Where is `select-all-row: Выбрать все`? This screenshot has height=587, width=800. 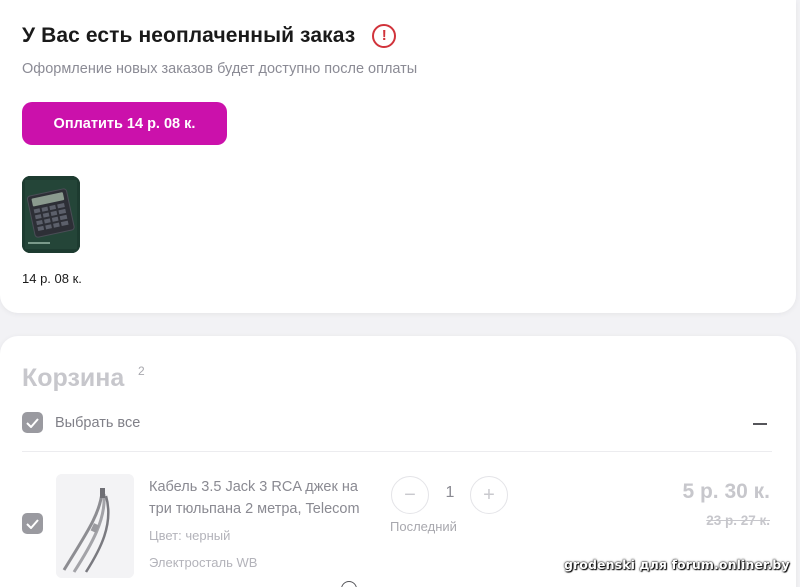
select-all-row: Выбрать все is located at coordinates (81, 422).